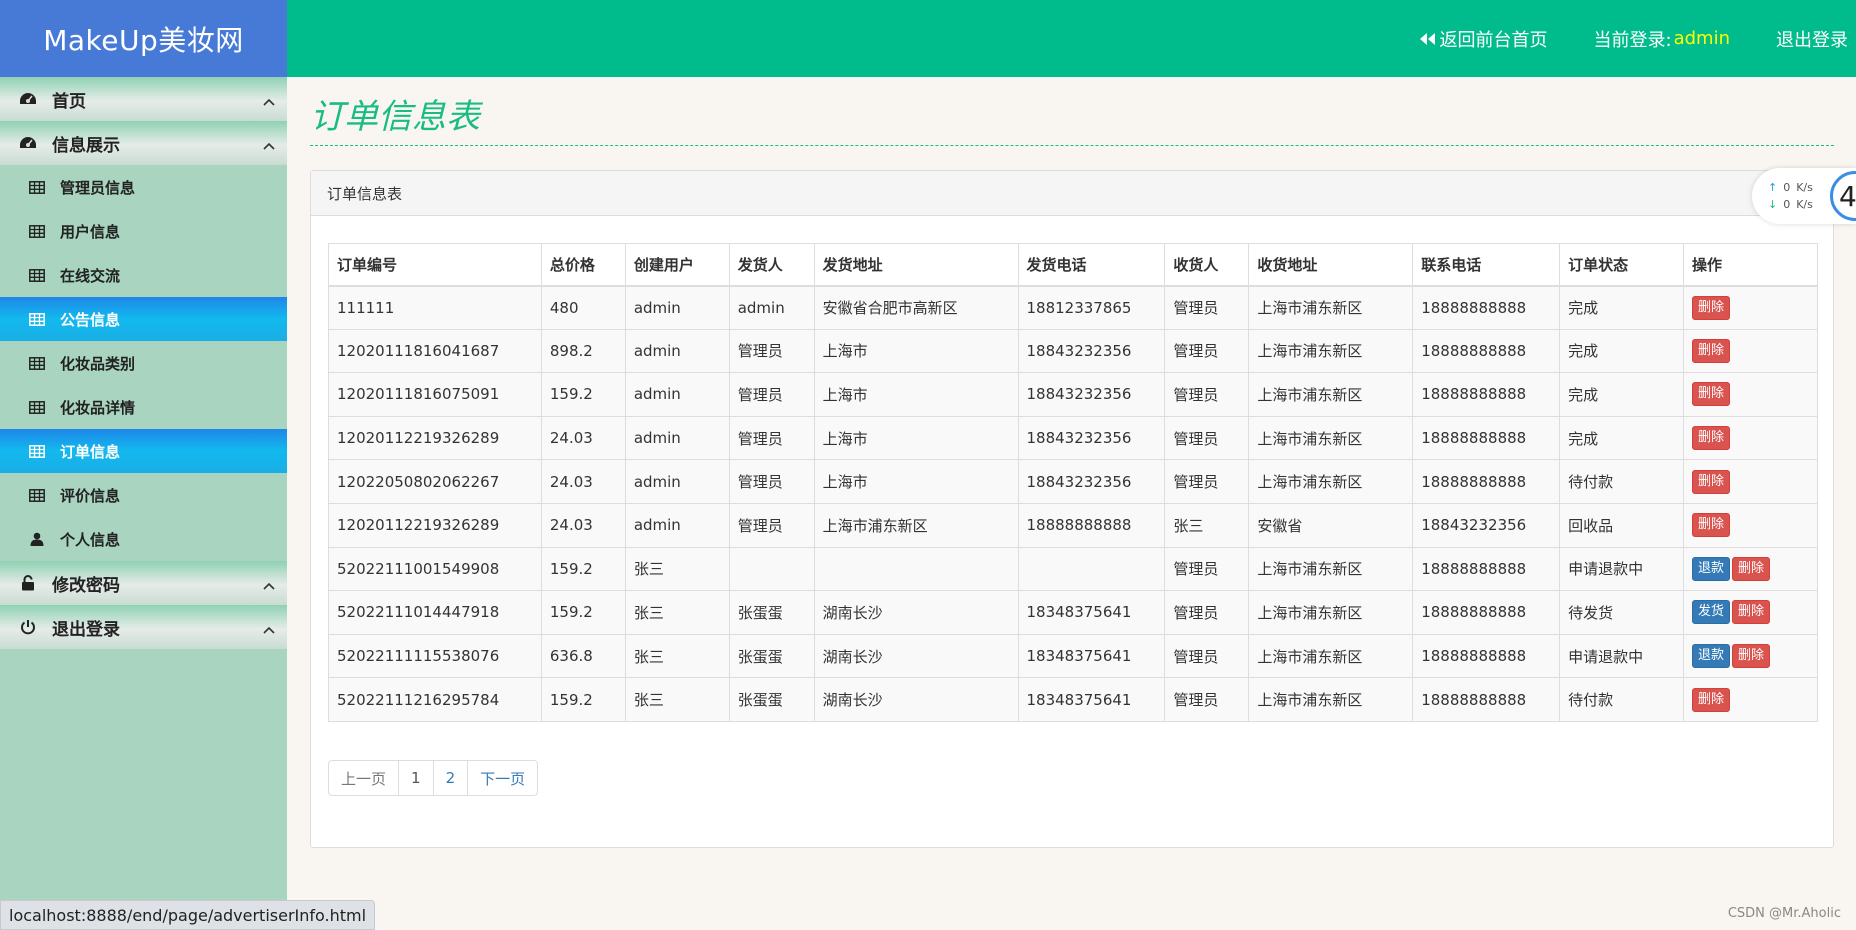 Image resolution: width=1856 pixels, height=930 pixels. I want to click on brand-logo: MakeUp美妆网, so click(143, 38).